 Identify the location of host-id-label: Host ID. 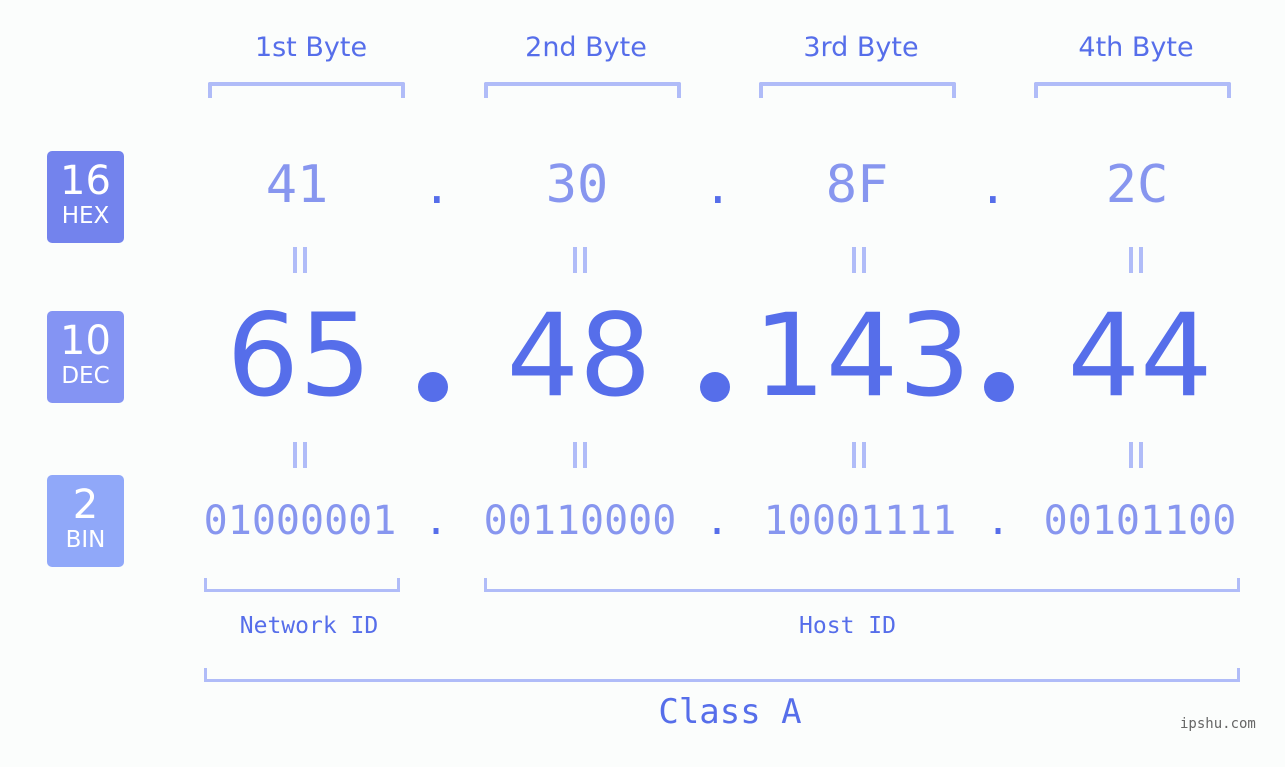
(847, 626).